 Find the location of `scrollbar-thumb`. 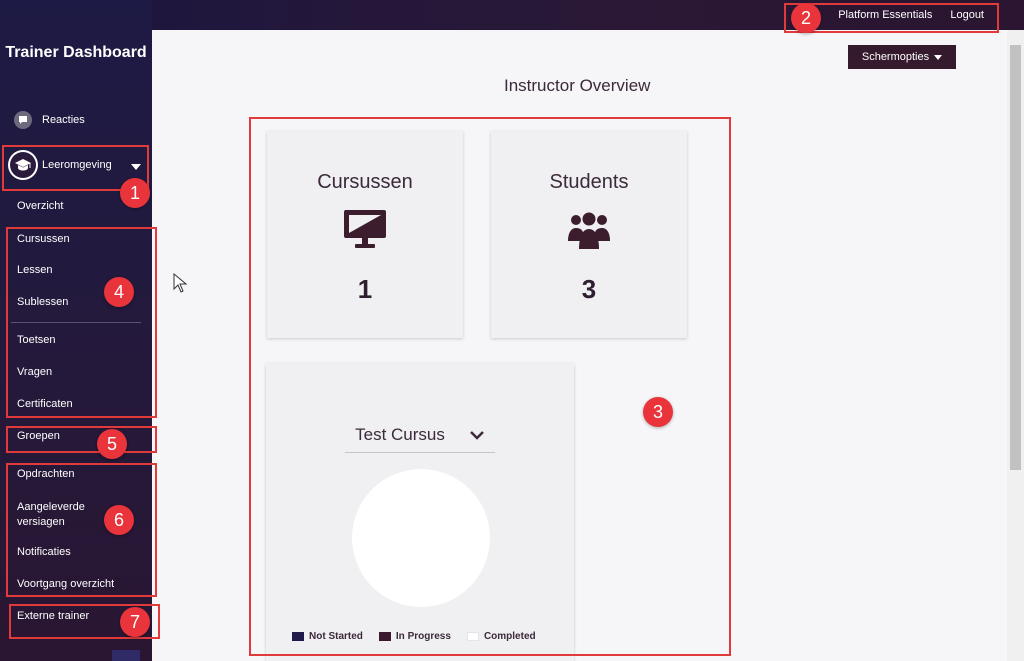

scrollbar-thumb is located at coordinates (1015, 257).